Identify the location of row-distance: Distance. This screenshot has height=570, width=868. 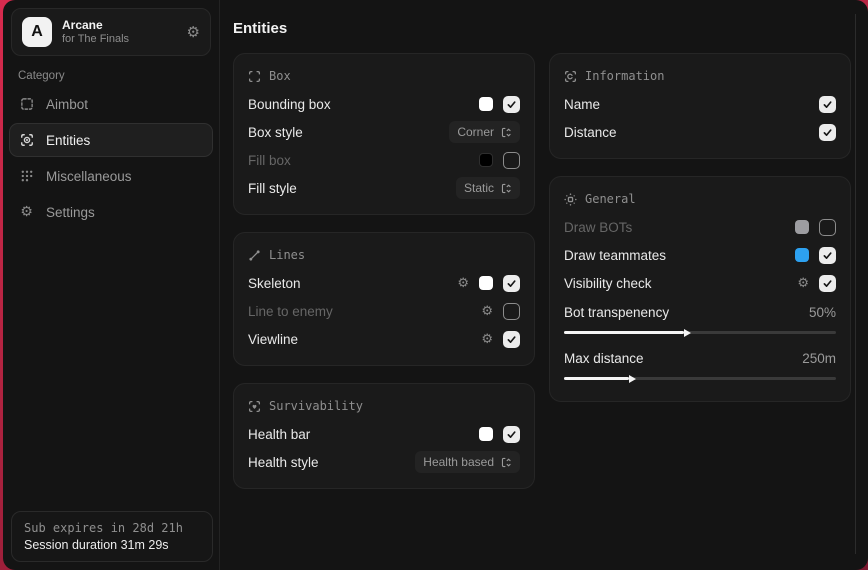
(700, 132).